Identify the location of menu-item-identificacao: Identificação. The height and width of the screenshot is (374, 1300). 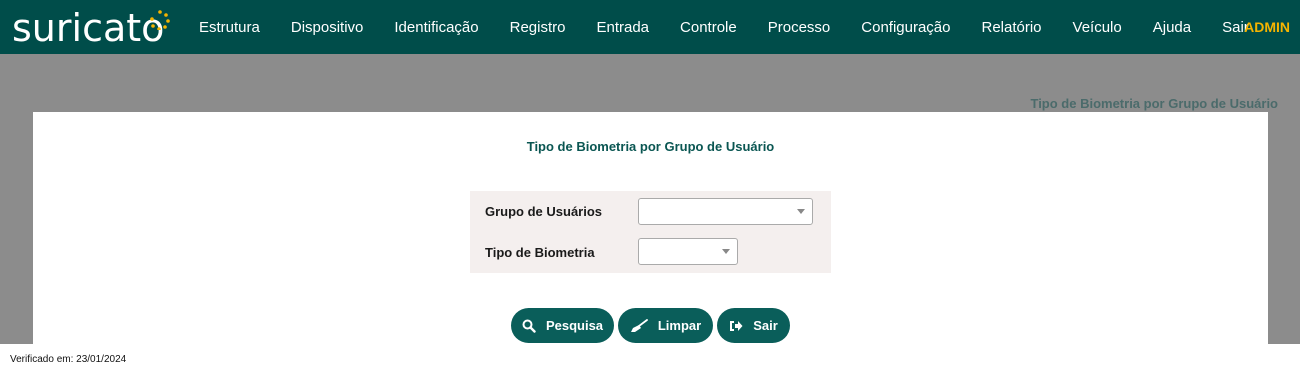
(436, 27).